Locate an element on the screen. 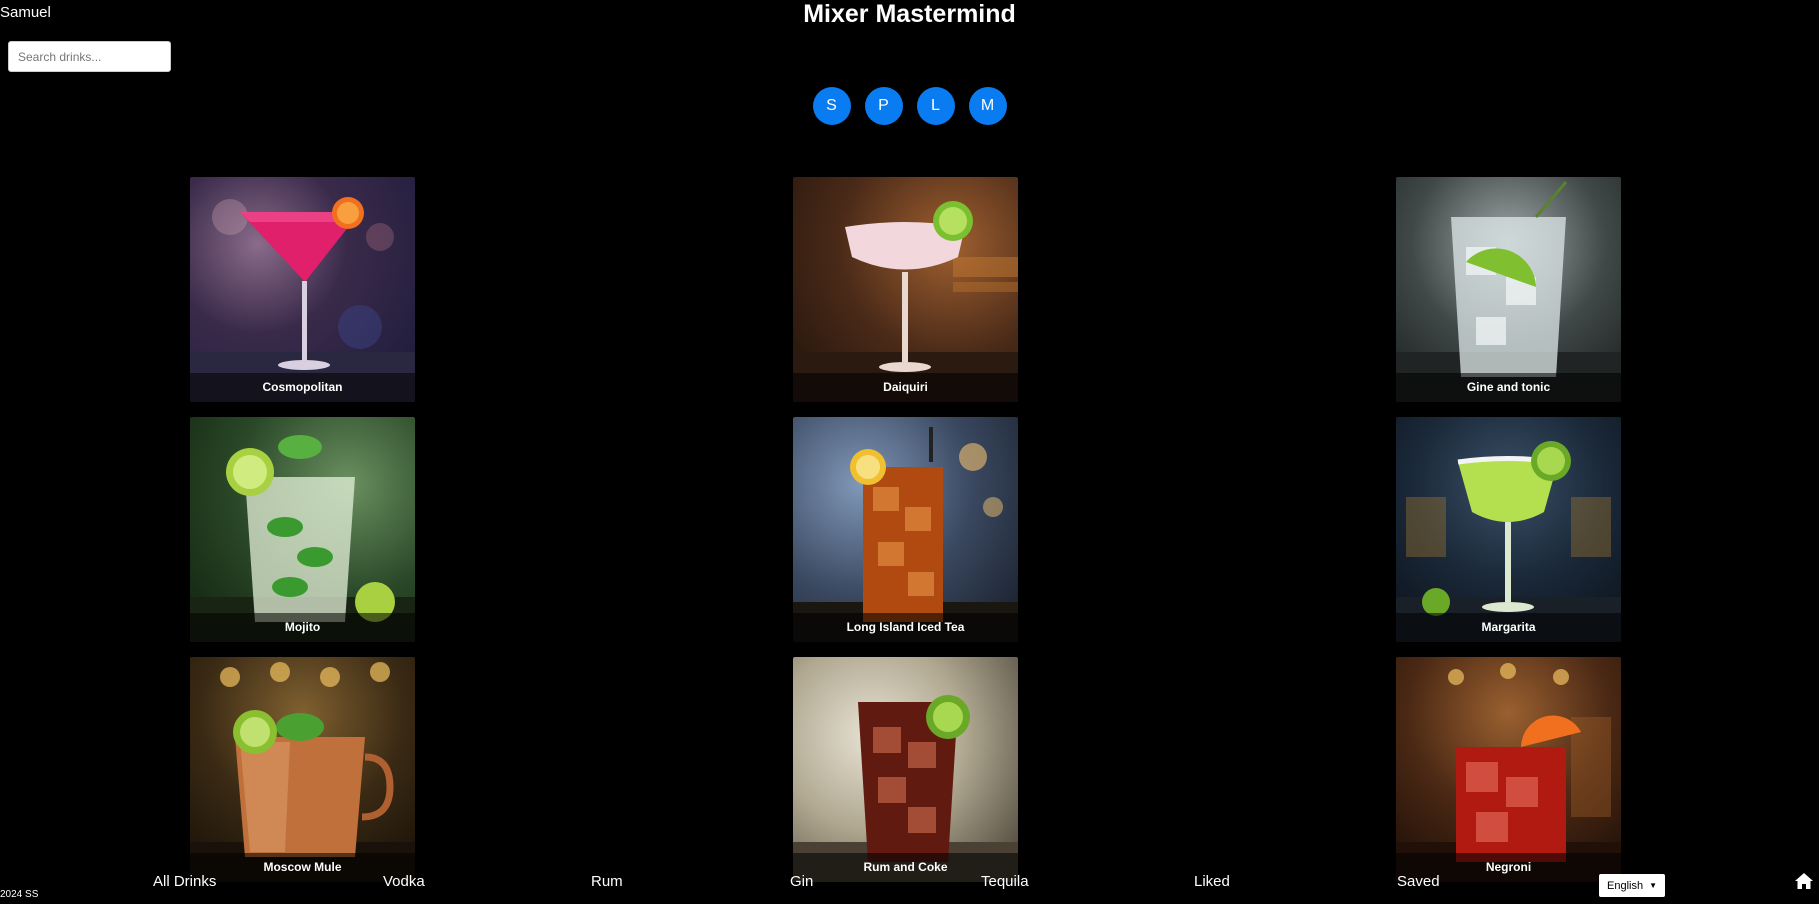 This screenshot has width=1819, height=904. drink-card-moscow-mule: Moscow Mule is located at coordinates (302, 769).